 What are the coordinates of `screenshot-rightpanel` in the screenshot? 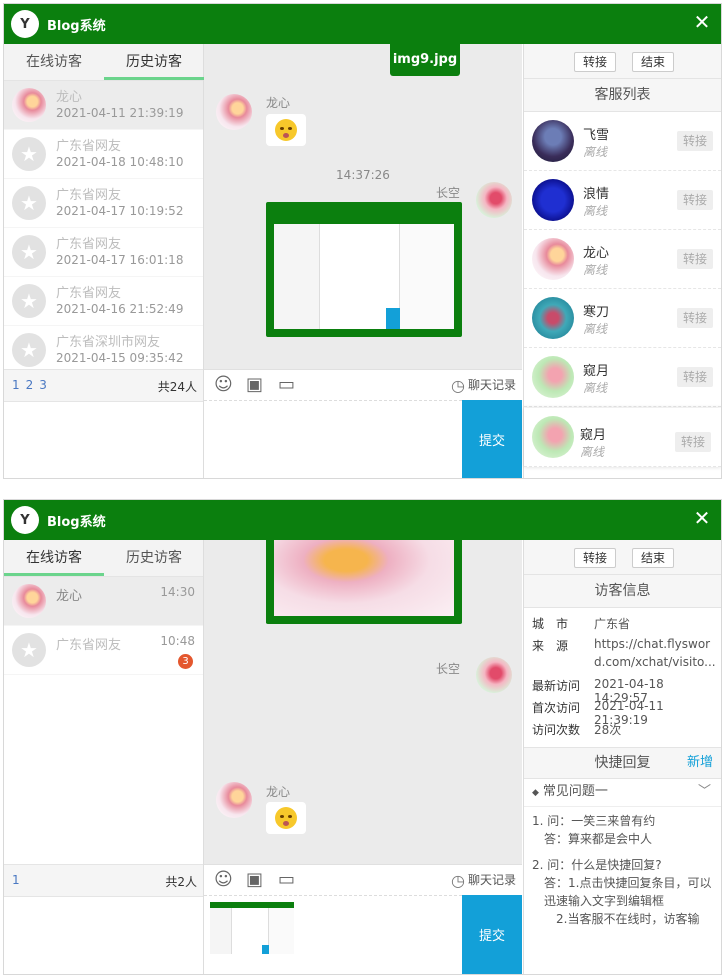 It's located at (426, 276).